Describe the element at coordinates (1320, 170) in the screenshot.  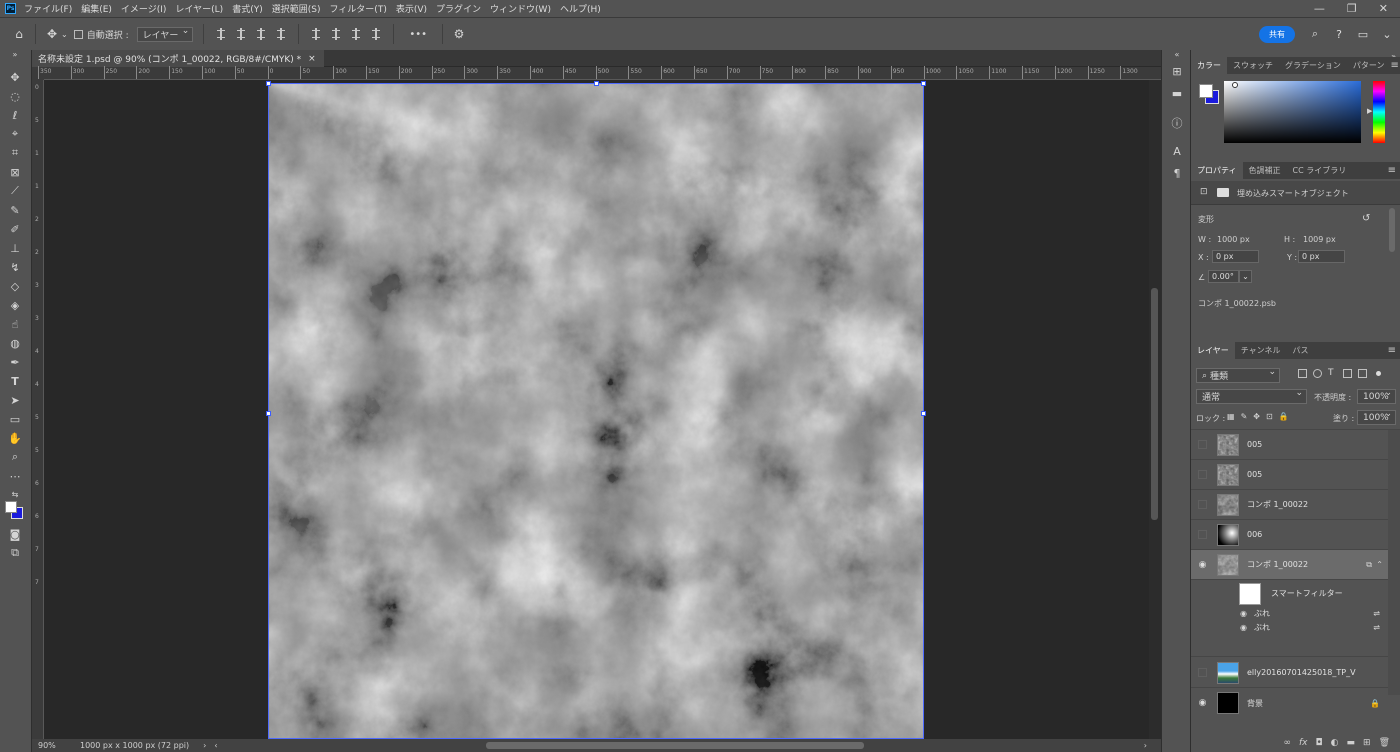
I see `tab-cc-libraries: CC ライブラリ` at that location.